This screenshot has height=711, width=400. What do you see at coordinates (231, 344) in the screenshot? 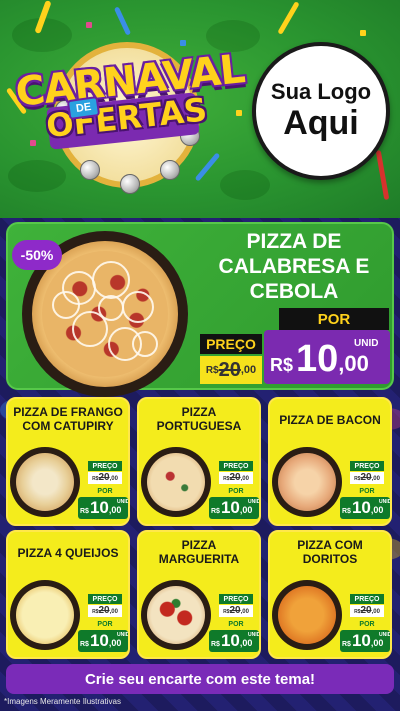
I see `featured-preco-label: PREÇO` at bounding box center [231, 344].